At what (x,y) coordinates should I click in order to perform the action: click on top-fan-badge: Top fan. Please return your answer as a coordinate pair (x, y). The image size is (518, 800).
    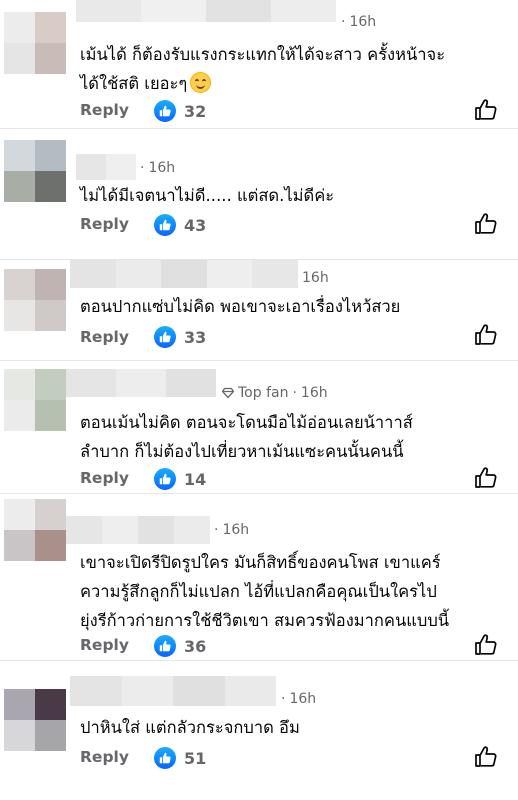
    Looking at the image, I should click on (263, 393).